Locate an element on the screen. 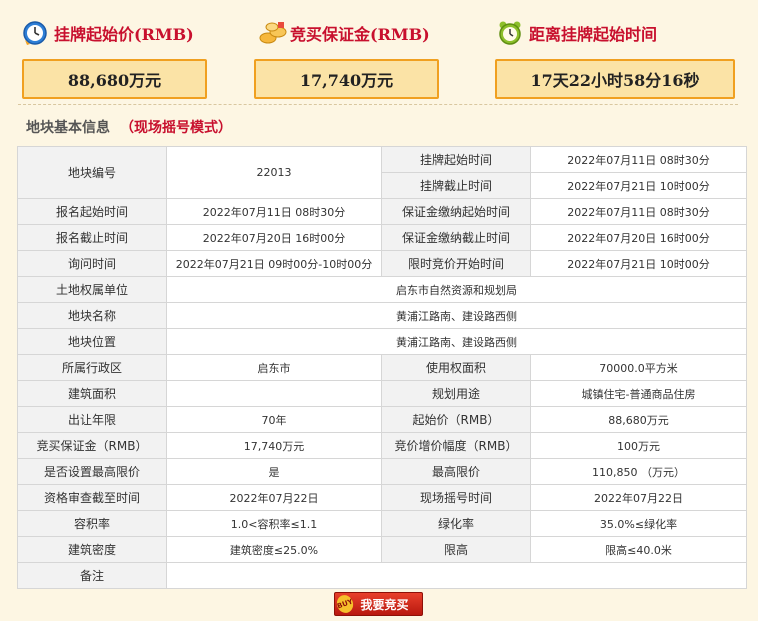  cap-price-value: 110,850 （万元） is located at coordinates (638, 471).